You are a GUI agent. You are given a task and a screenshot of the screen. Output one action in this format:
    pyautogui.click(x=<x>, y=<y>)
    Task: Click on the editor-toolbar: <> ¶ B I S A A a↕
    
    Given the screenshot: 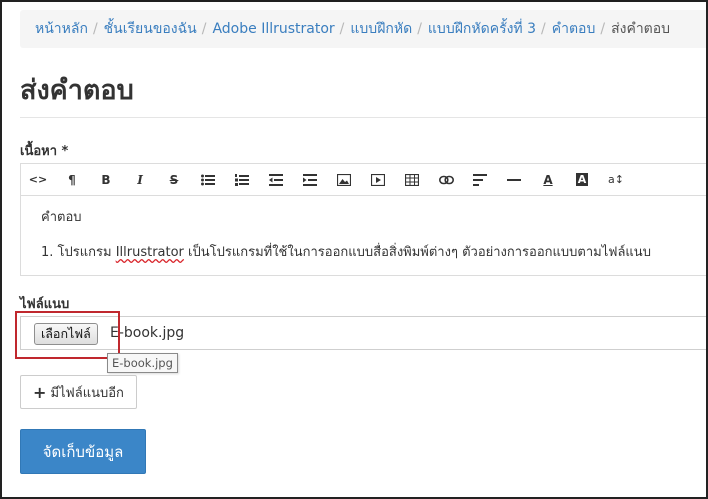 What is the action you would take?
    pyautogui.click(x=364, y=180)
    